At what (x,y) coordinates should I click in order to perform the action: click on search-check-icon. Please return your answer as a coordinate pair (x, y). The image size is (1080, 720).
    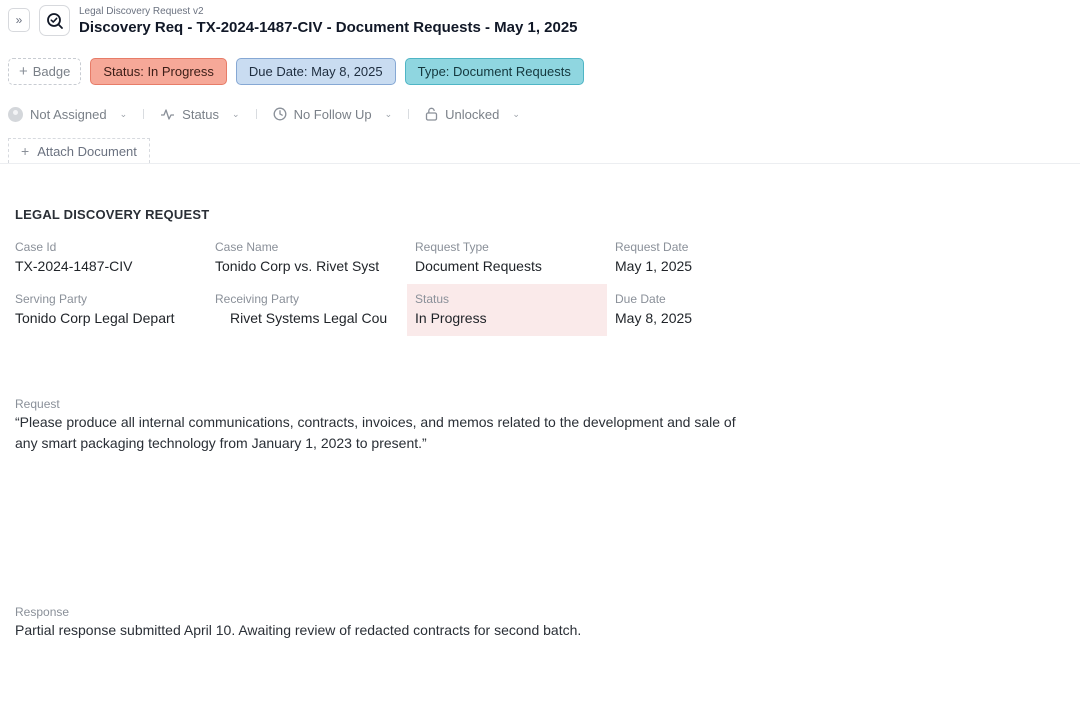
    Looking at the image, I should click on (54, 20).